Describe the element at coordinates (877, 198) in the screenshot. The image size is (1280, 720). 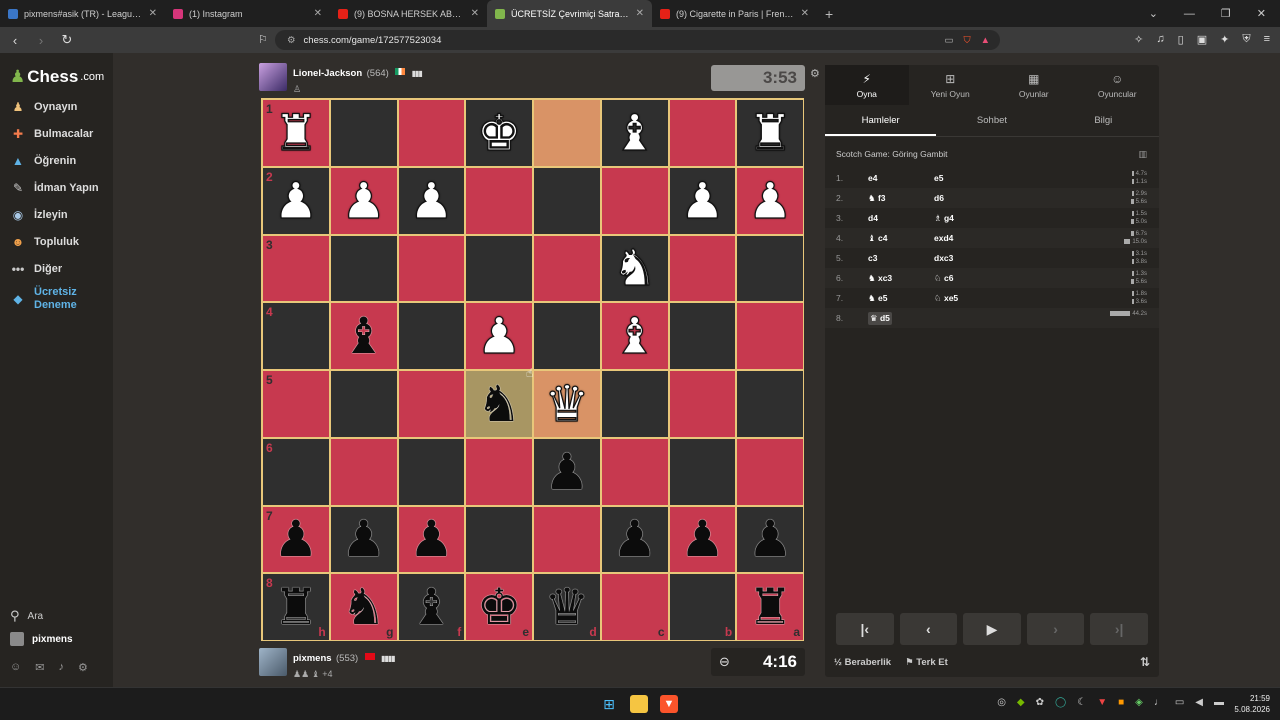
I see `white-move: ♞ f3` at that location.